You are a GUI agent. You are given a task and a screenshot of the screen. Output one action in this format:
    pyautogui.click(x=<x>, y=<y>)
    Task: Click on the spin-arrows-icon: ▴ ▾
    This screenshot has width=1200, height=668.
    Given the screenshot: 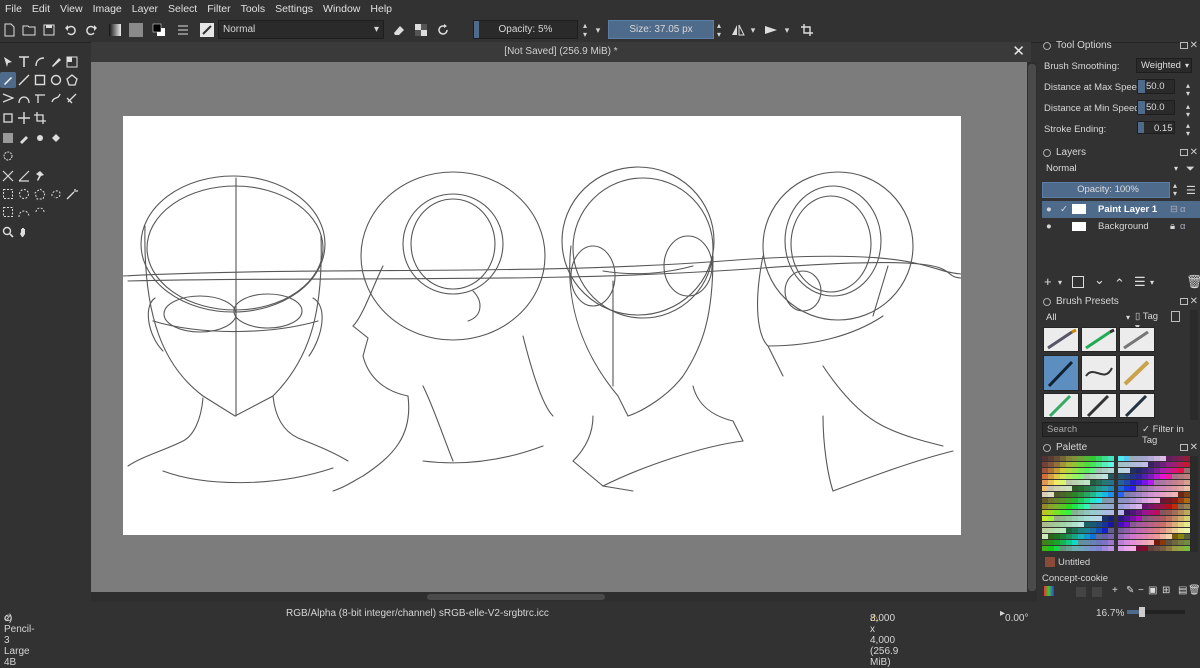 What is the action you would take?
    pyautogui.click(x=1175, y=190)
    